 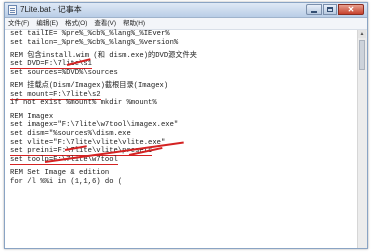 I want to click on code-line: set dism="%sources%\dism.exe, so click(x=70, y=133).